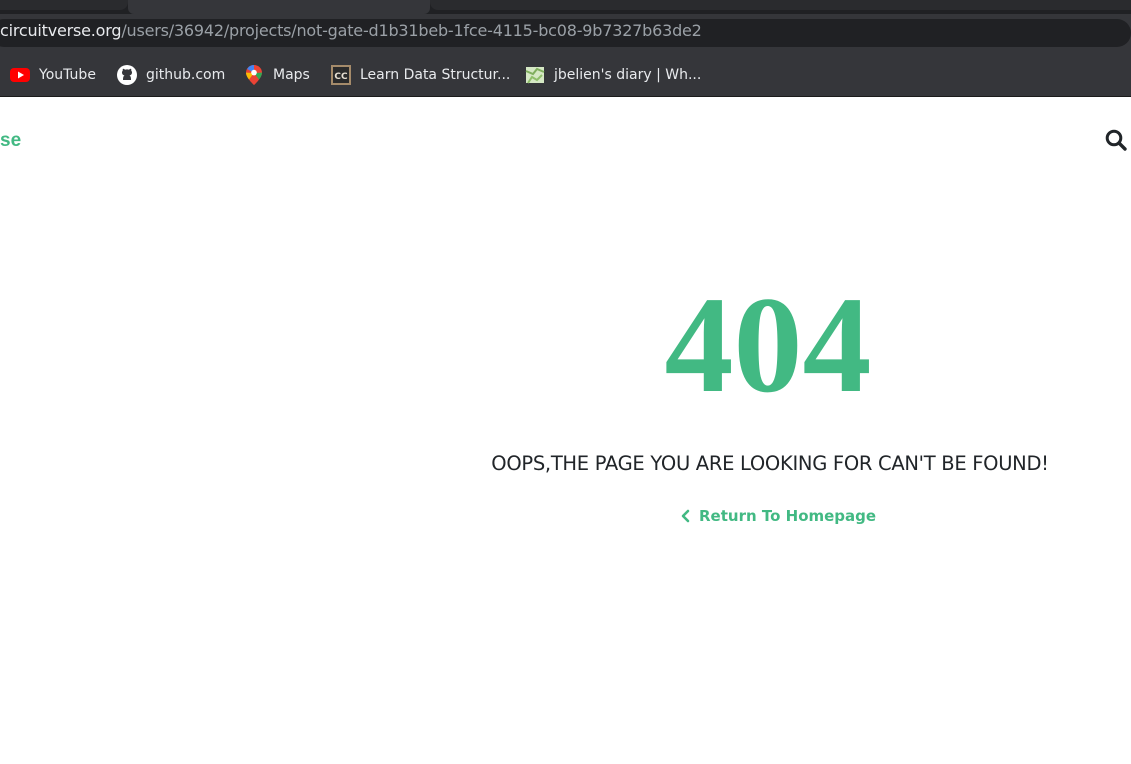 This screenshot has width=1131, height=764. What do you see at coordinates (20, 75) in the screenshot?
I see `youtube-icon` at bounding box center [20, 75].